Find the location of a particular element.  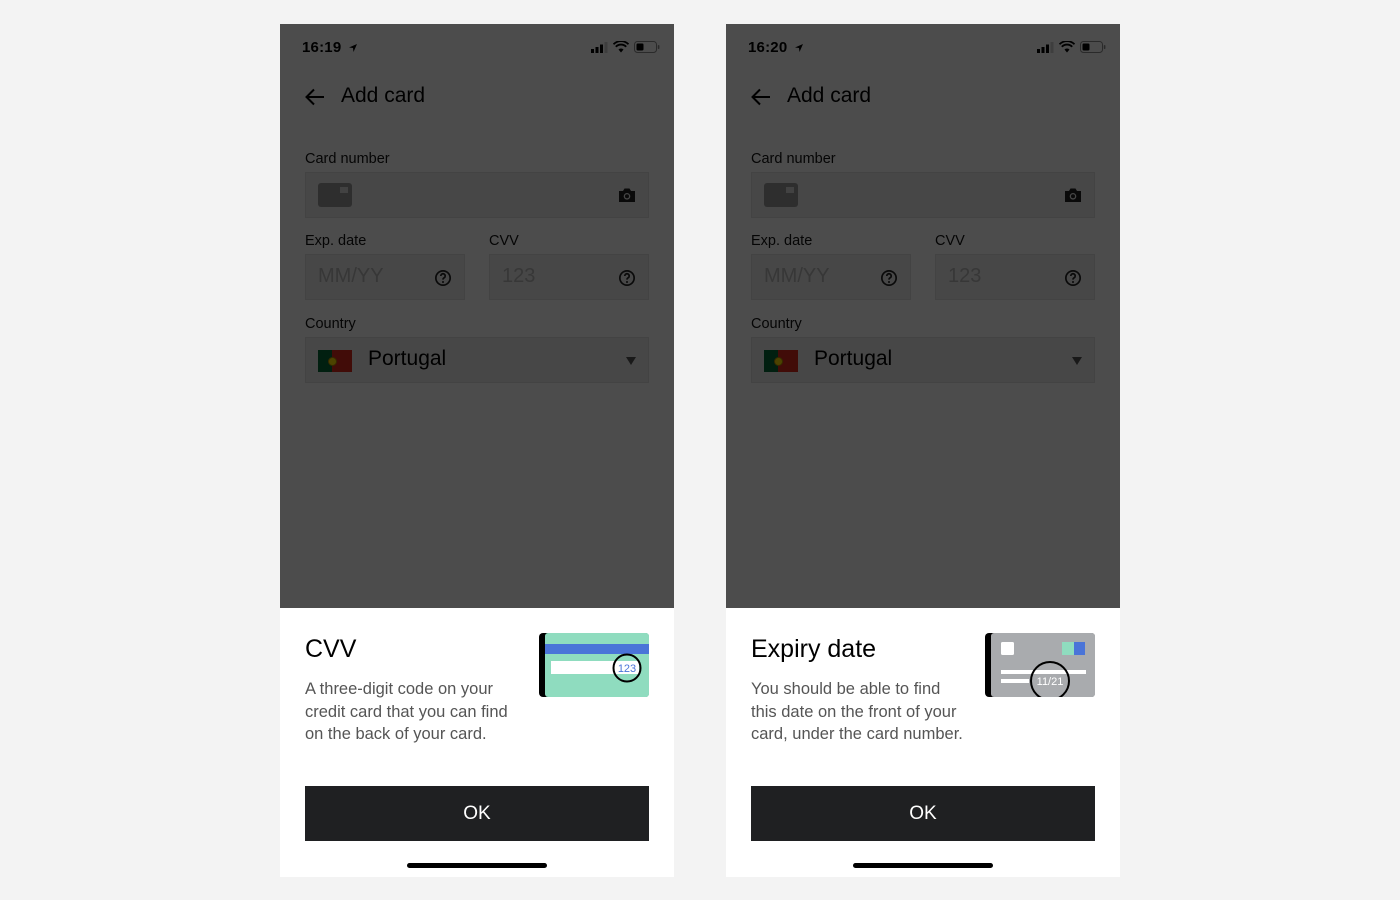

status-time: 16:19 is located at coordinates (330, 47).